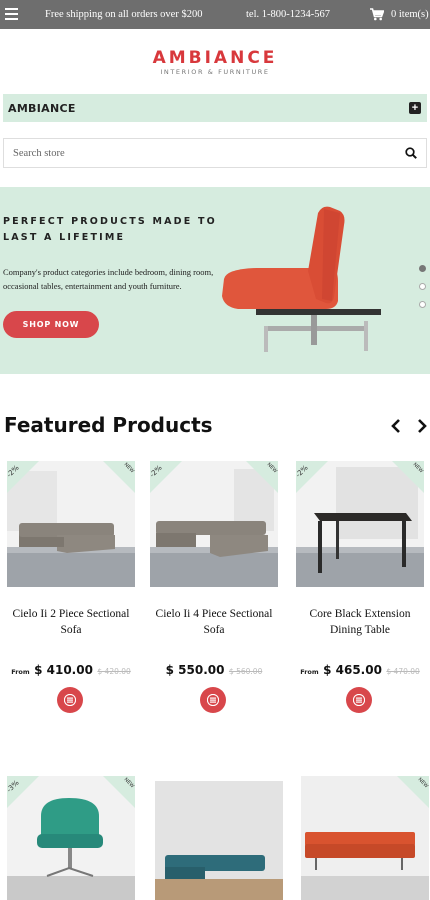 This screenshot has height=900, width=430. Describe the element at coordinates (377, 14) in the screenshot. I see `cart-icon` at that location.